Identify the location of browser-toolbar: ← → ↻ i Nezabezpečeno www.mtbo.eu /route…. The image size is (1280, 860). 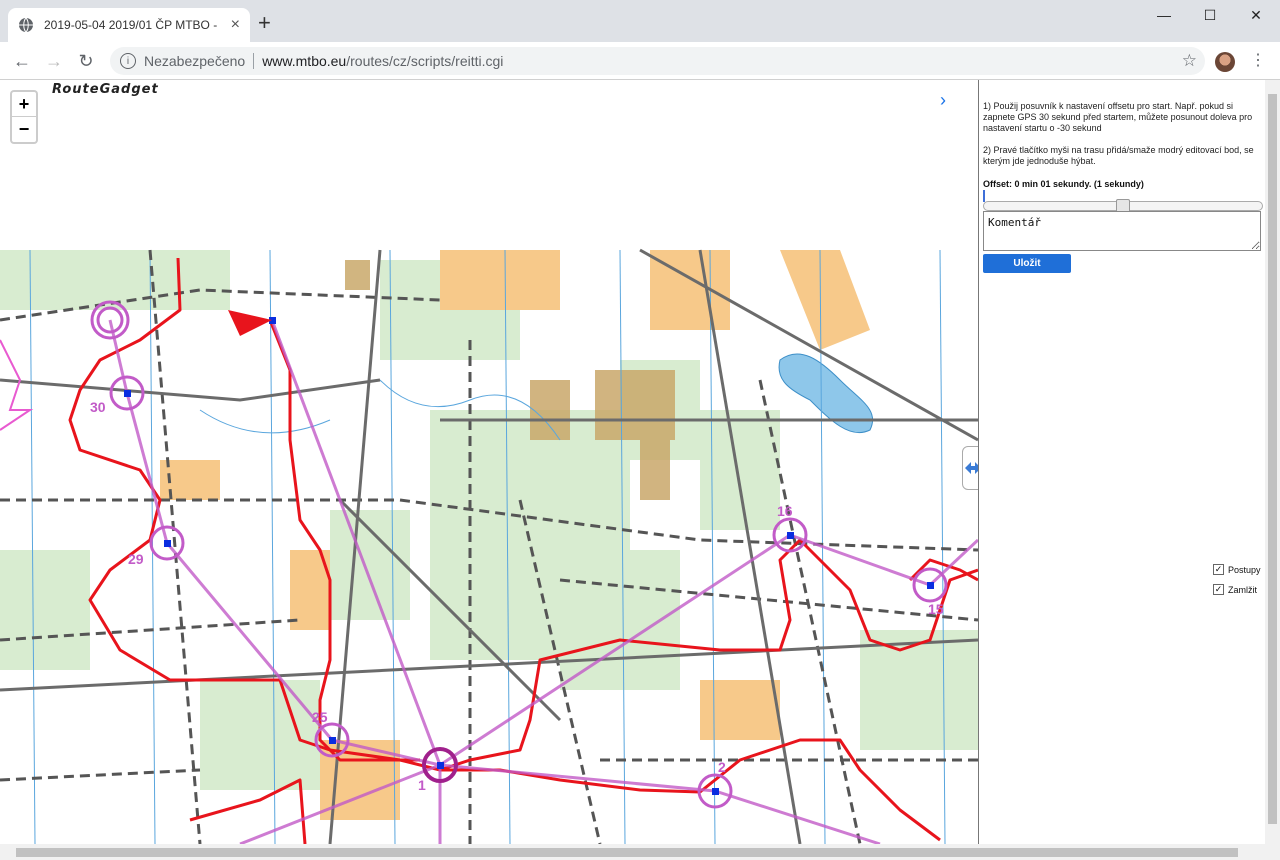
(640, 61).